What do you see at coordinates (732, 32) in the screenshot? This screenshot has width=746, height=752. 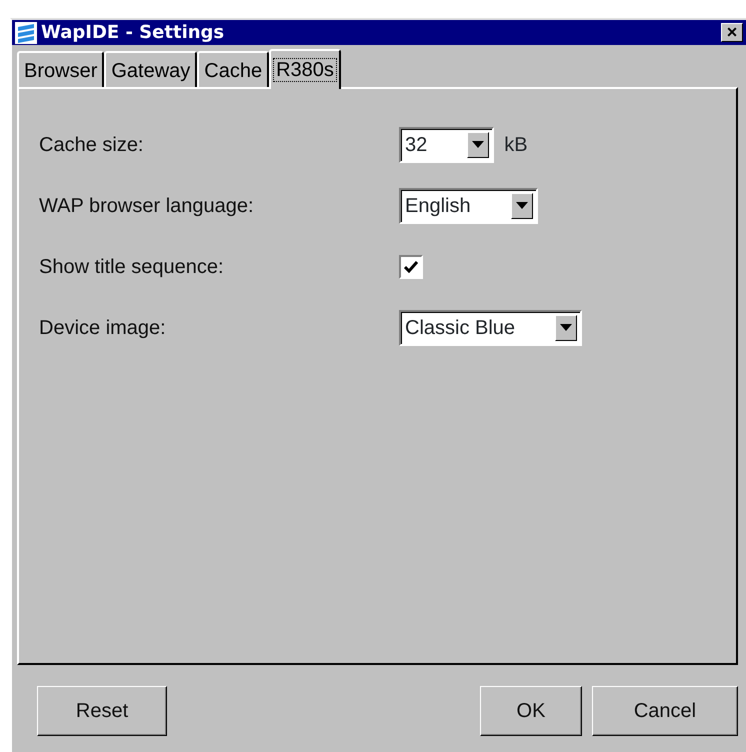 I see `close-button: ×` at bounding box center [732, 32].